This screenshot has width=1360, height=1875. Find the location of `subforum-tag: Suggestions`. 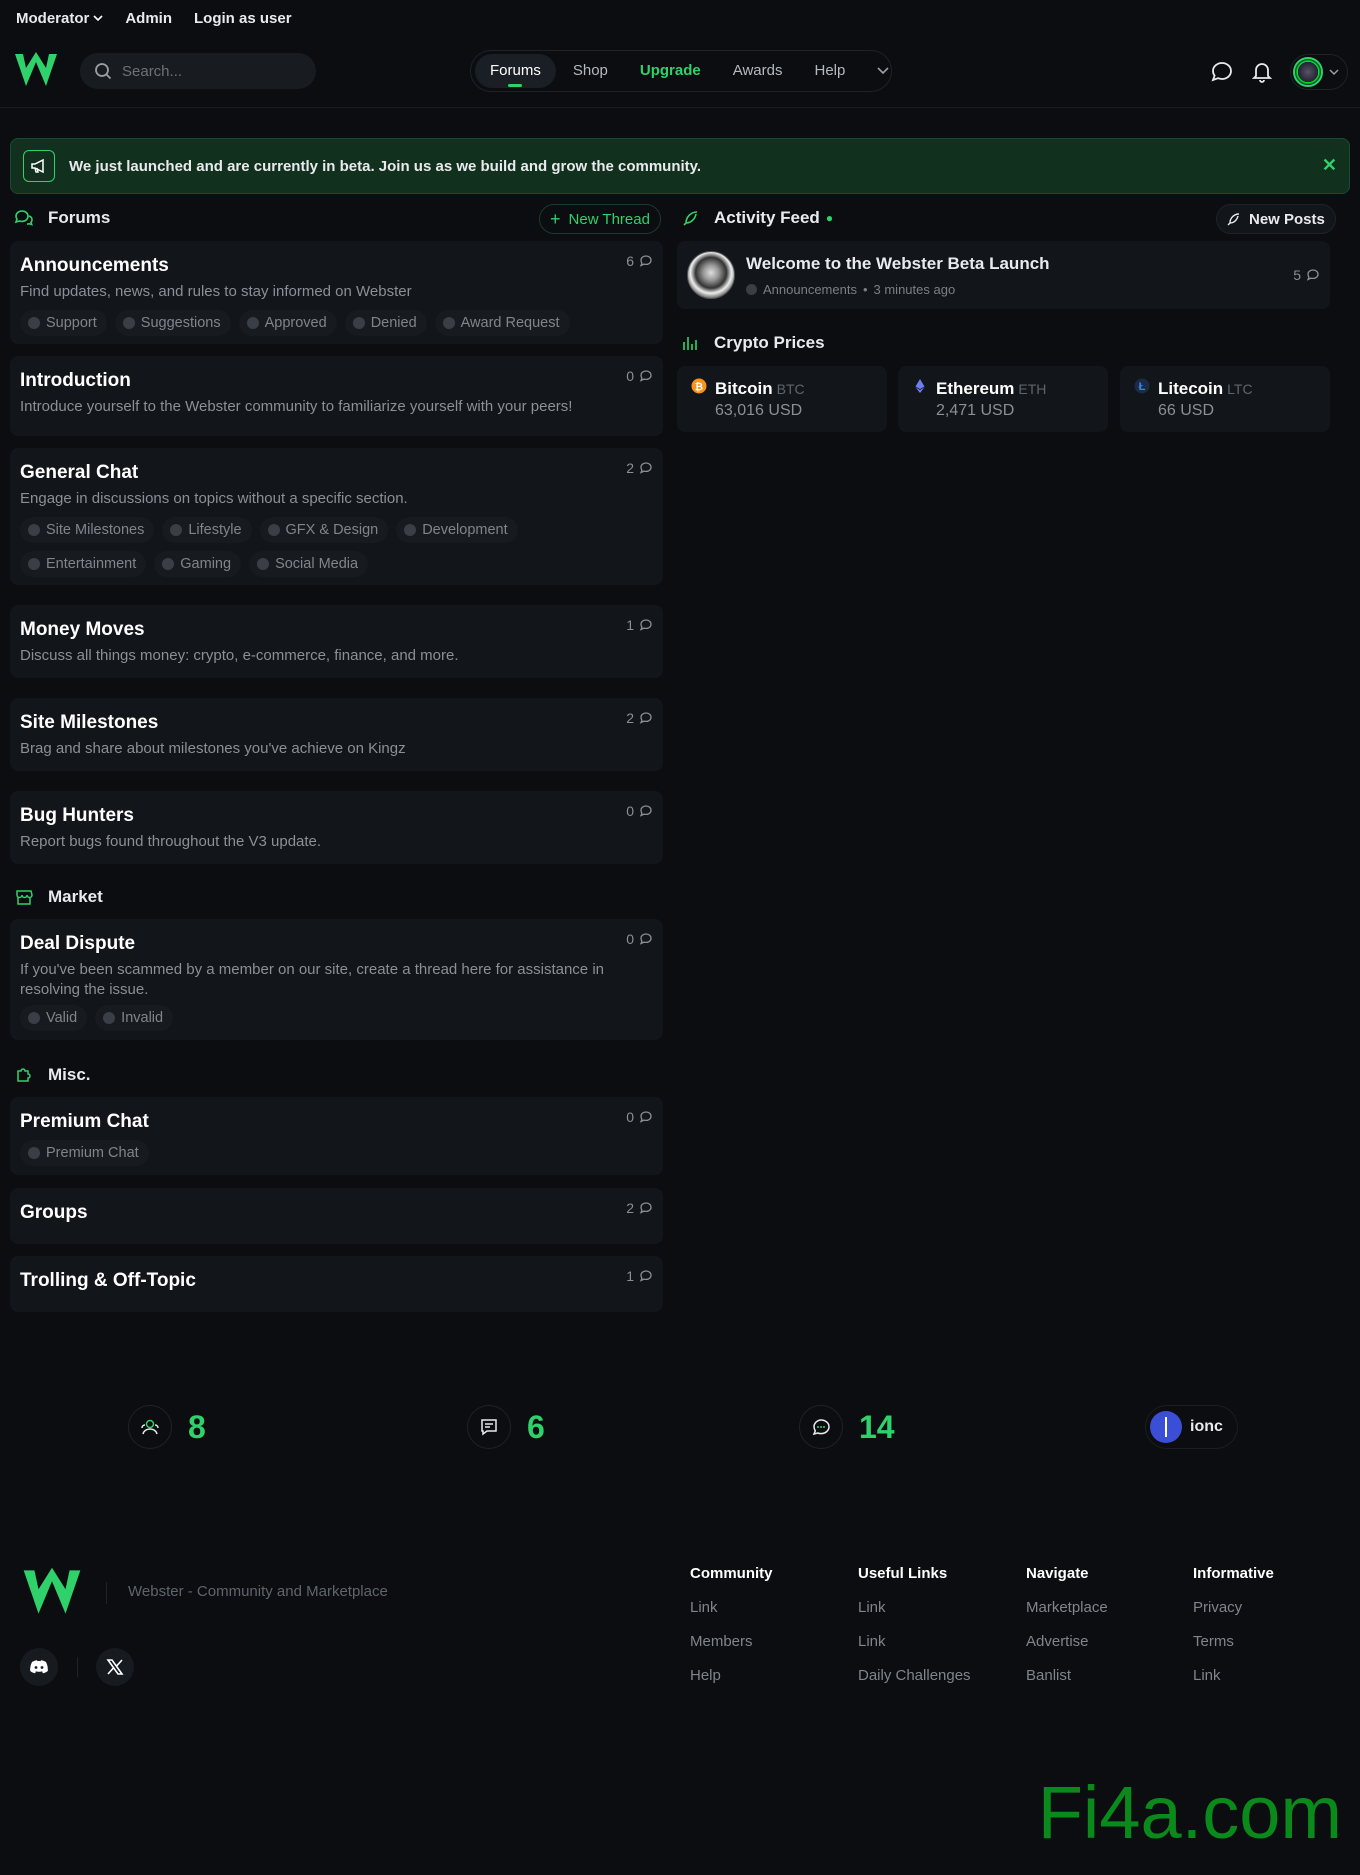

subforum-tag: Suggestions is located at coordinates (172, 323).